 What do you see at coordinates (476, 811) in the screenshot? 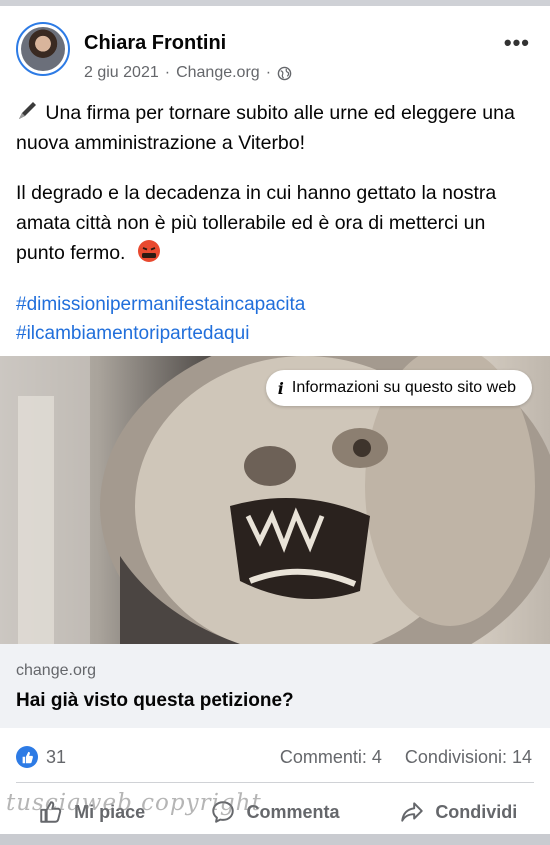
I see `share-label: Condividi` at bounding box center [476, 811].